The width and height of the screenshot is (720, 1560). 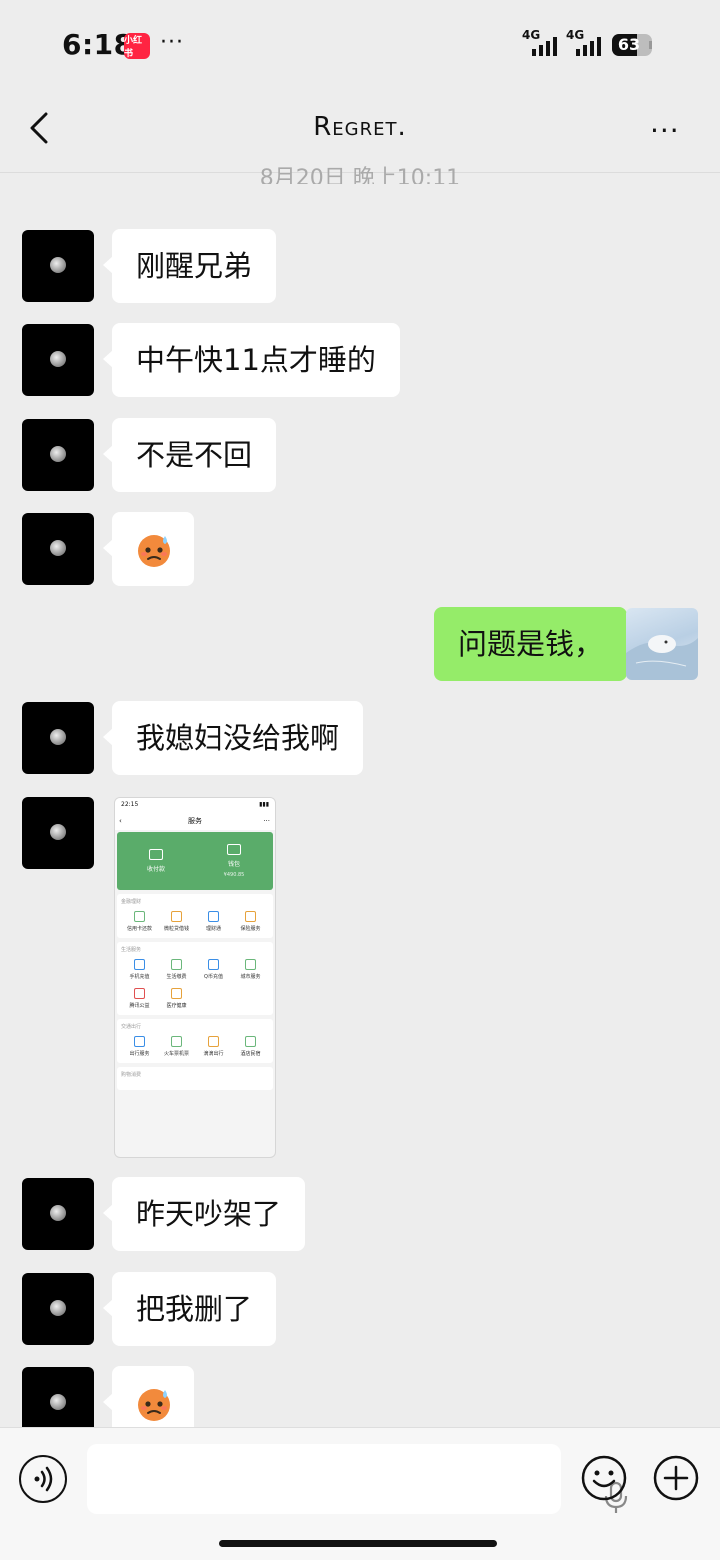 I want to click on my-avatar, so click(x=662, y=644).